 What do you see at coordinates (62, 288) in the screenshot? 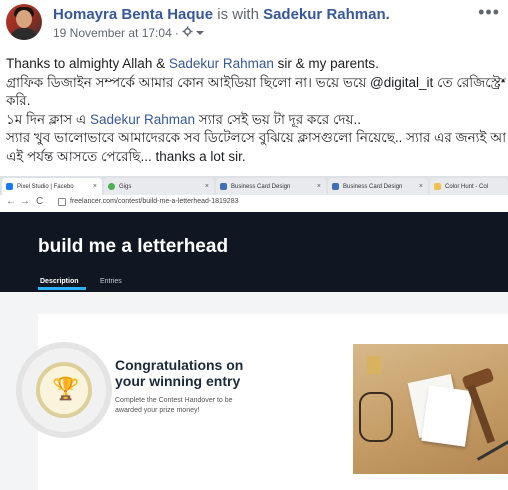
I see `active-tab-indicator` at bounding box center [62, 288].